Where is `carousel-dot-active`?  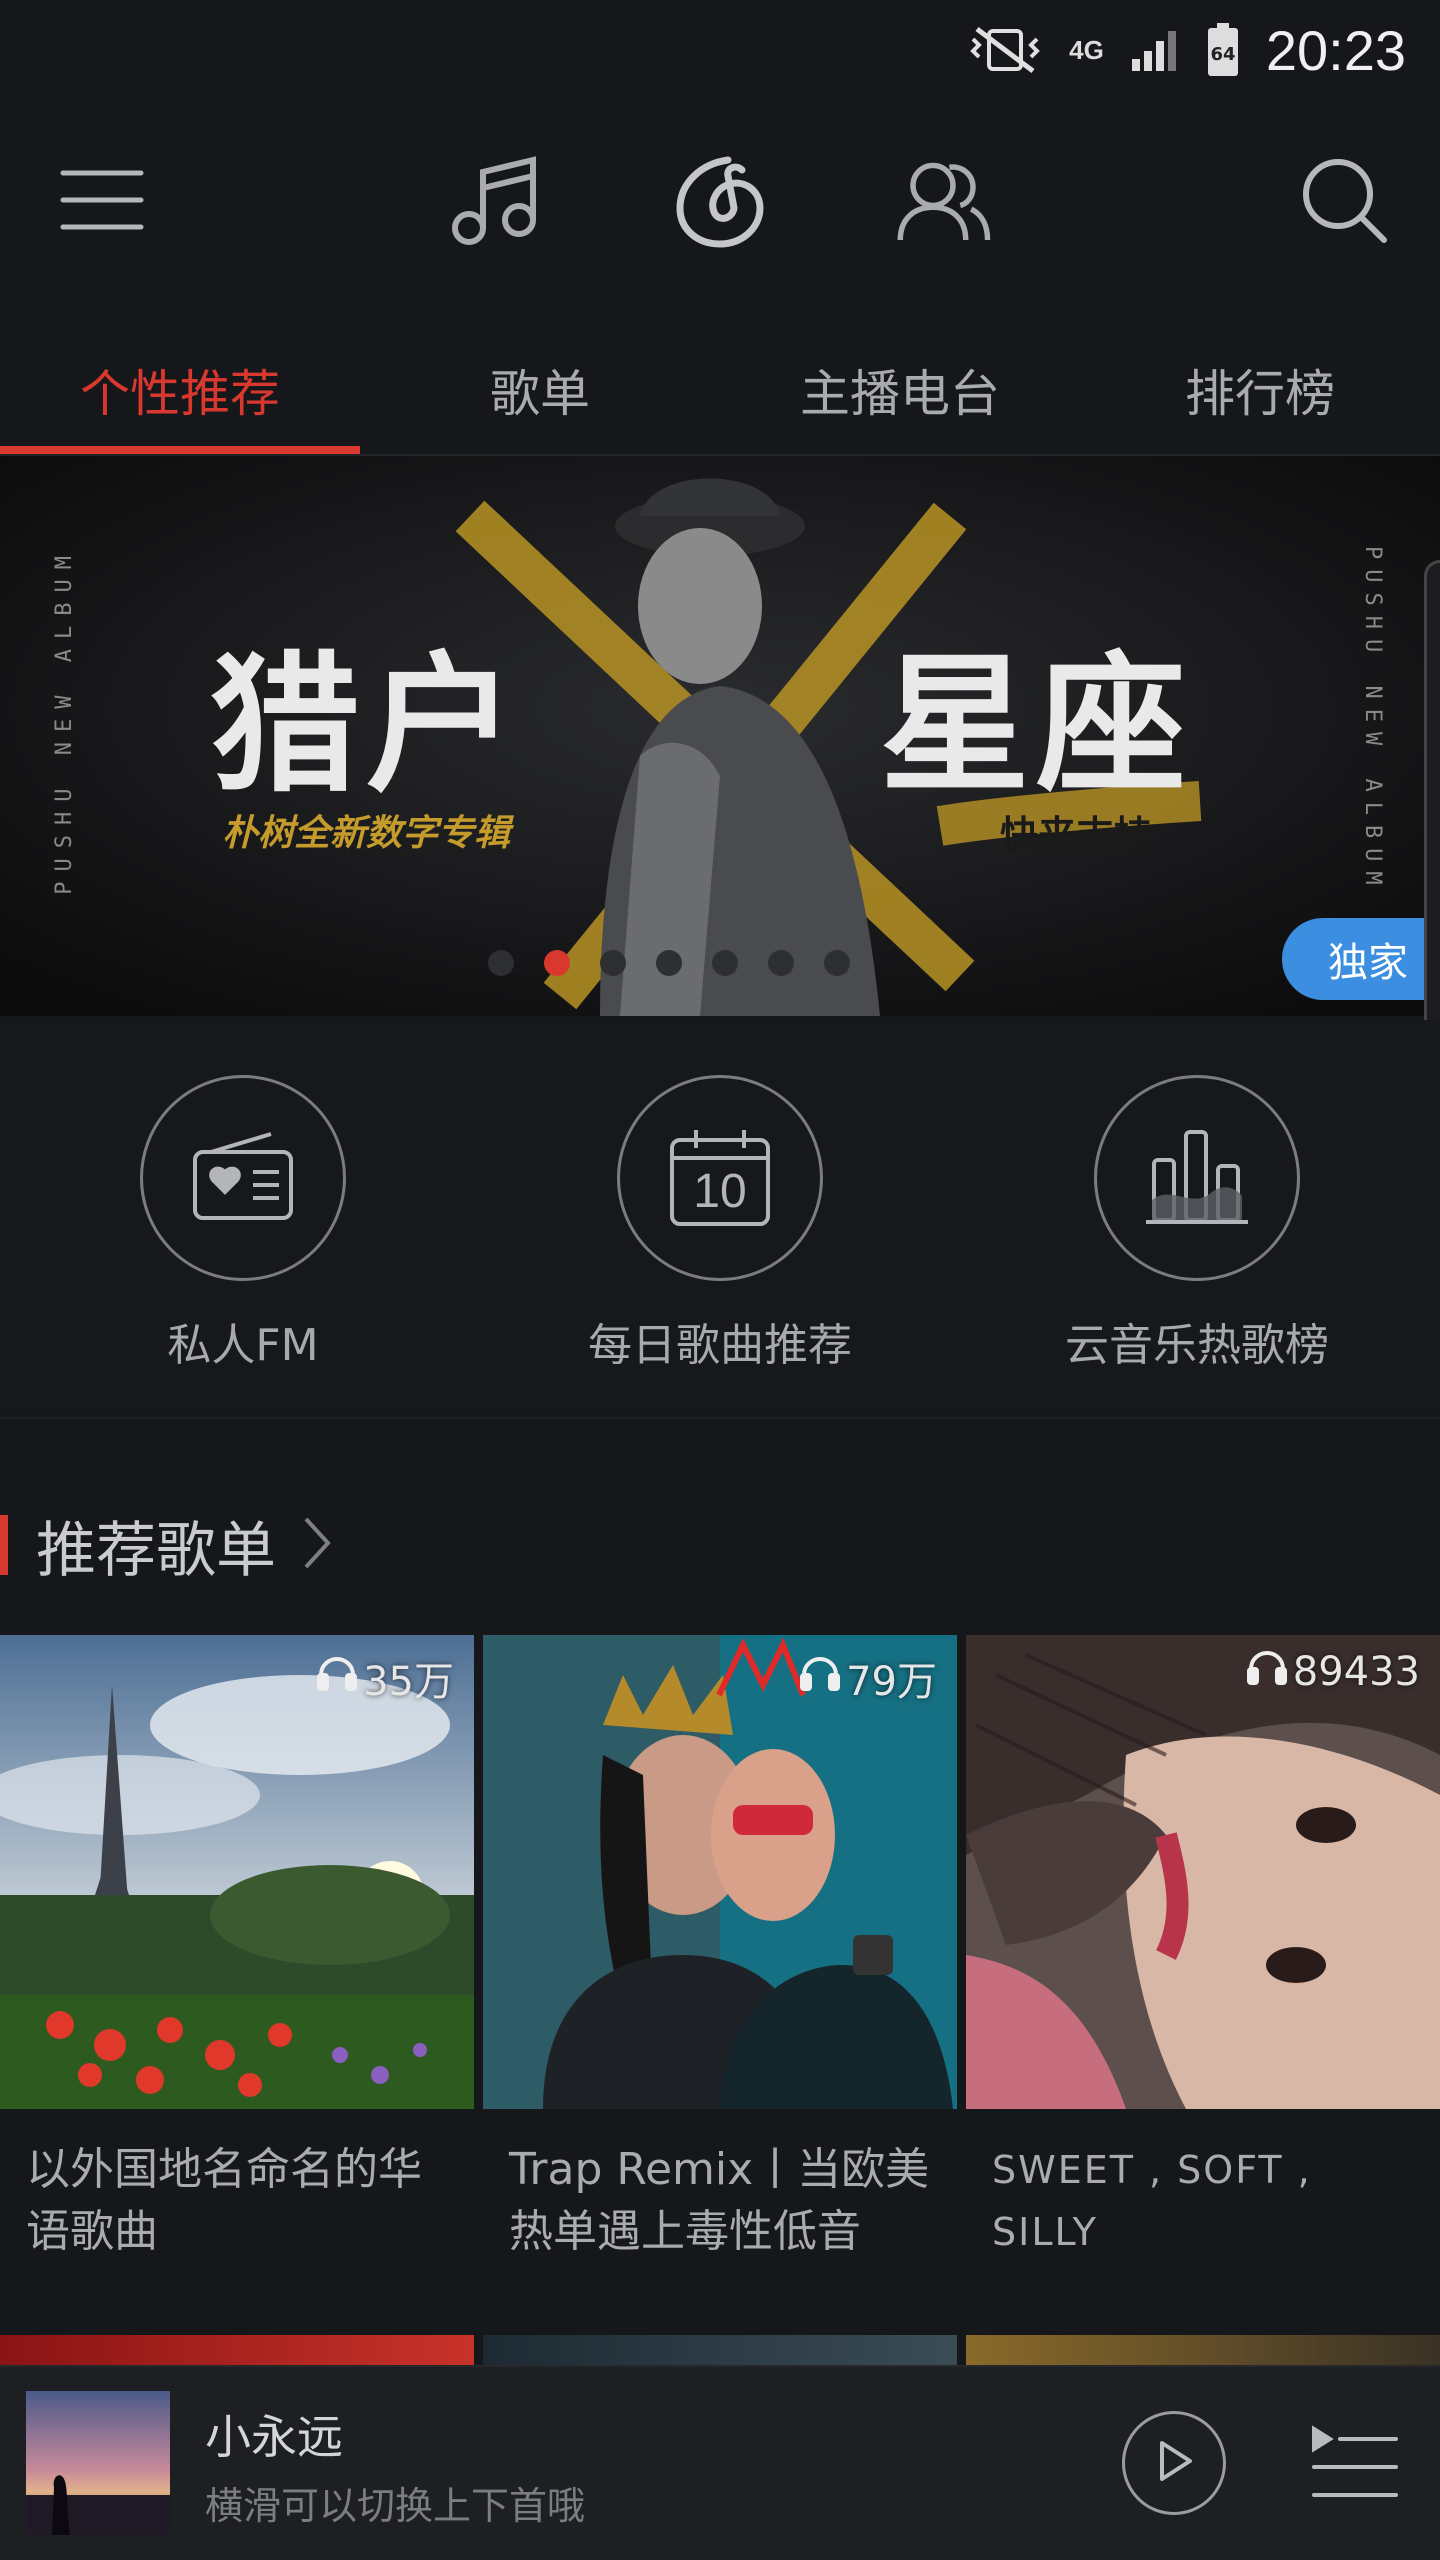
carousel-dot-active is located at coordinates (557, 963).